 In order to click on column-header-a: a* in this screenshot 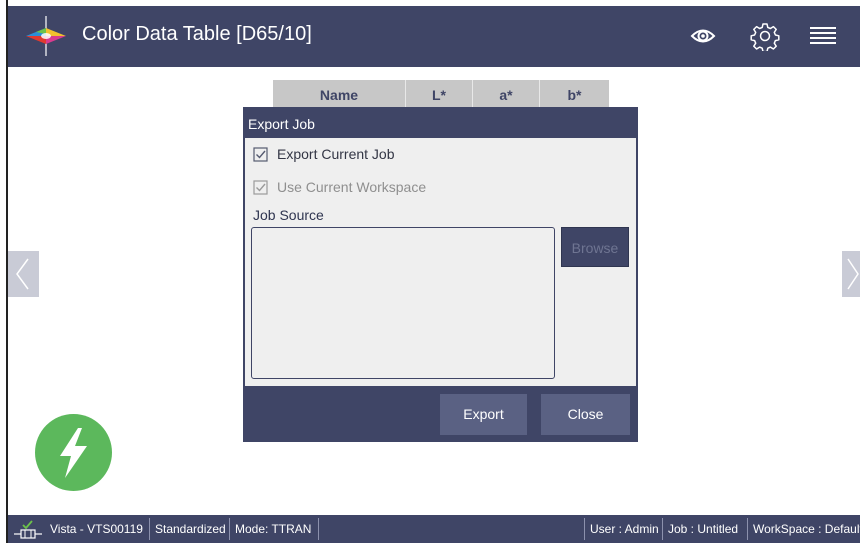, I will do `click(506, 95)`.